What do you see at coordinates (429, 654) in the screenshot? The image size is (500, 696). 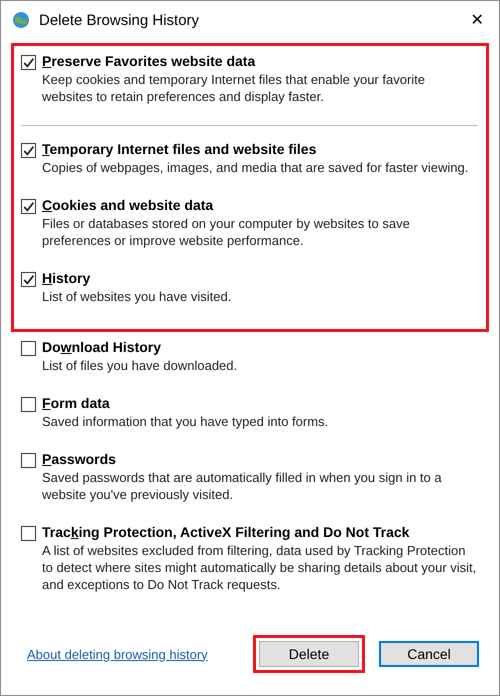 I see `dialog-button: Cancel` at bounding box center [429, 654].